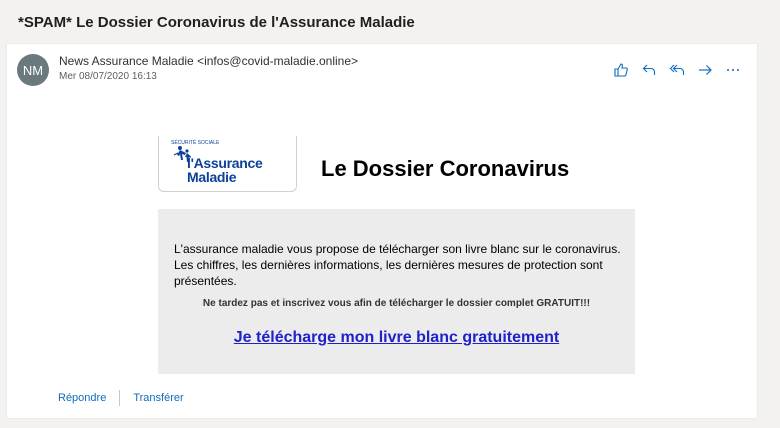 This screenshot has height=428, width=780. I want to click on reply-all-icon, so click(677, 69).